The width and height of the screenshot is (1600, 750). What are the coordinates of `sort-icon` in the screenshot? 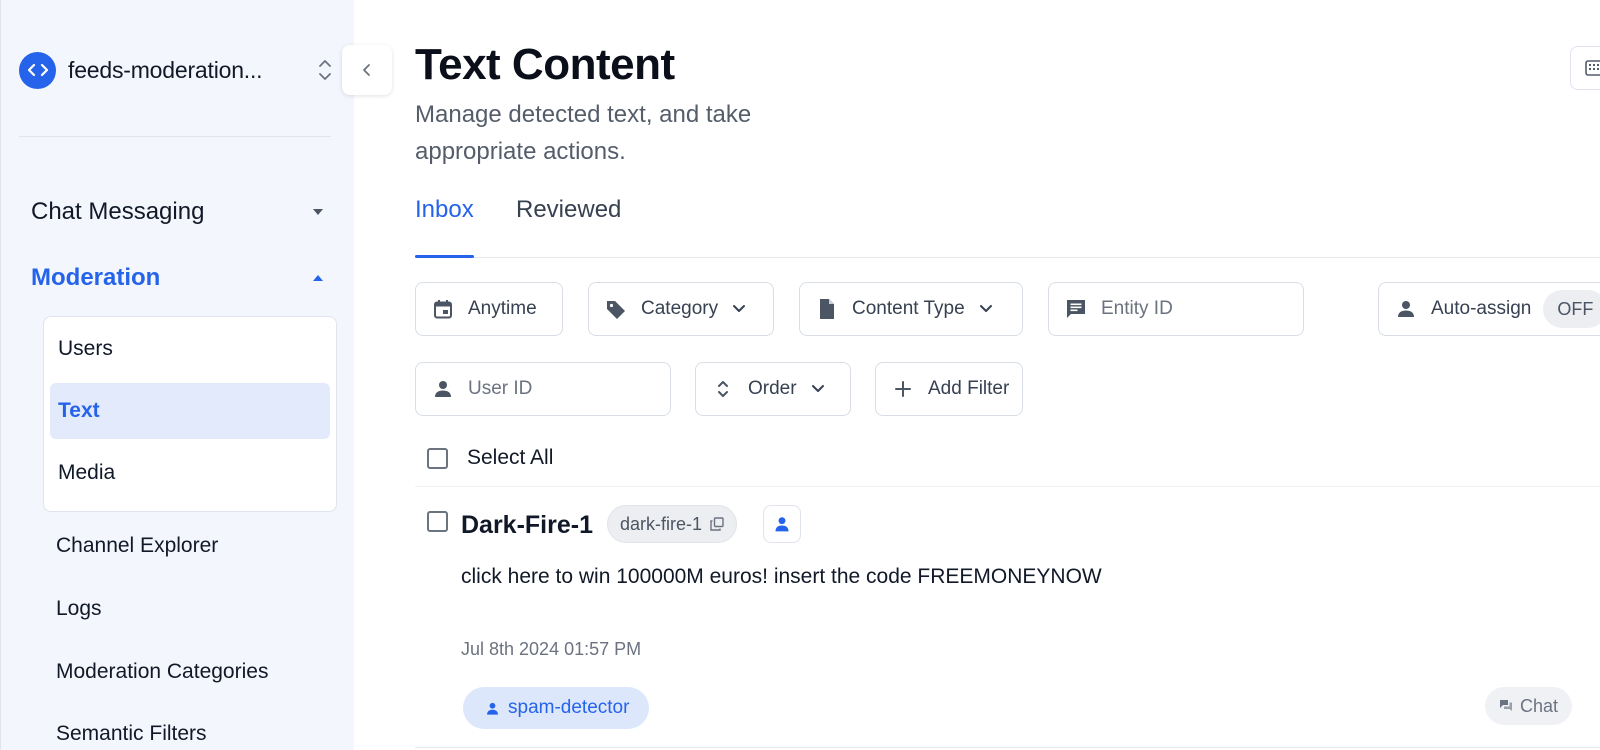 It's located at (724, 389).